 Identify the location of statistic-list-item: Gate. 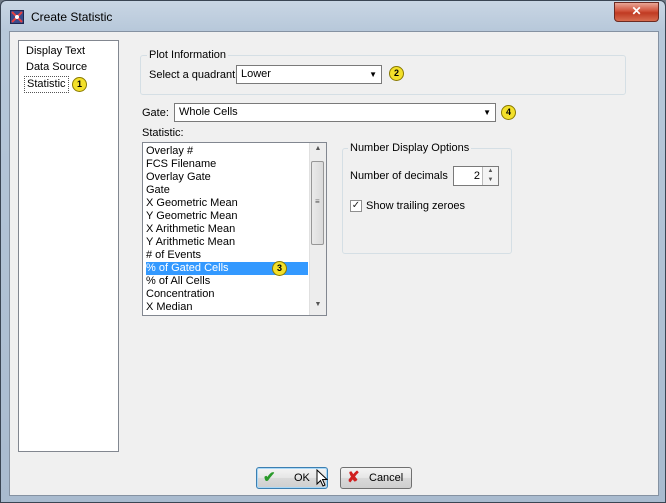
(227, 190).